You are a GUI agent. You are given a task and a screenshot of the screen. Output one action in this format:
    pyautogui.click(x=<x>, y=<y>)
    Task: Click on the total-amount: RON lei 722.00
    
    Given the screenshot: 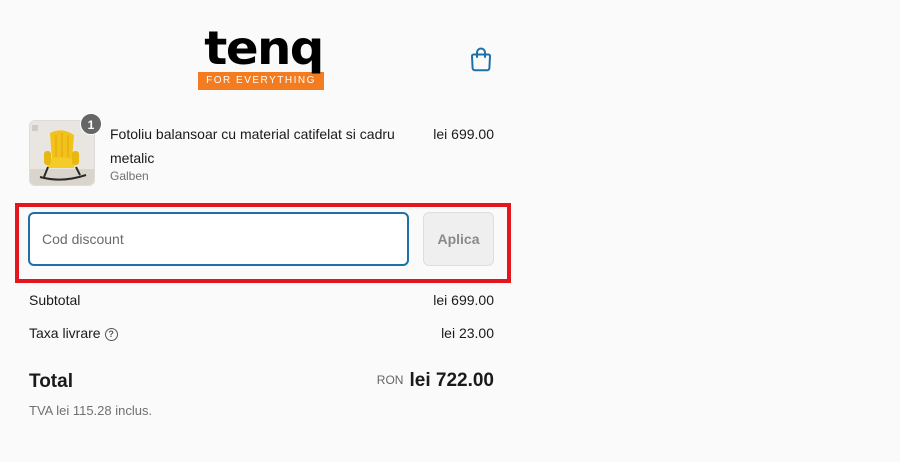 What is the action you would take?
    pyautogui.click(x=435, y=381)
    